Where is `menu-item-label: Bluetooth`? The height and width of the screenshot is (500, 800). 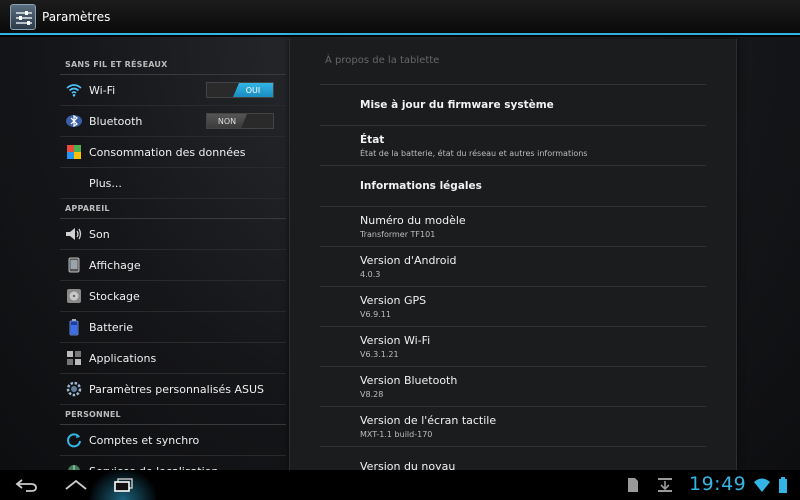
menu-item-label: Bluetooth is located at coordinates (116, 121).